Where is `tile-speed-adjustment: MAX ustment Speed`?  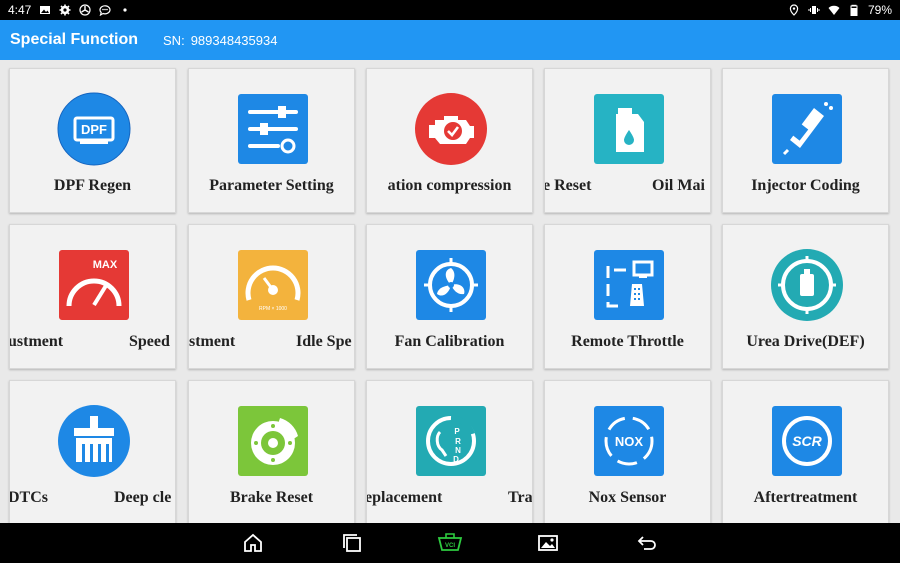 tile-speed-adjustment: MAX ustment Speed is located at coordinates (92, 296).